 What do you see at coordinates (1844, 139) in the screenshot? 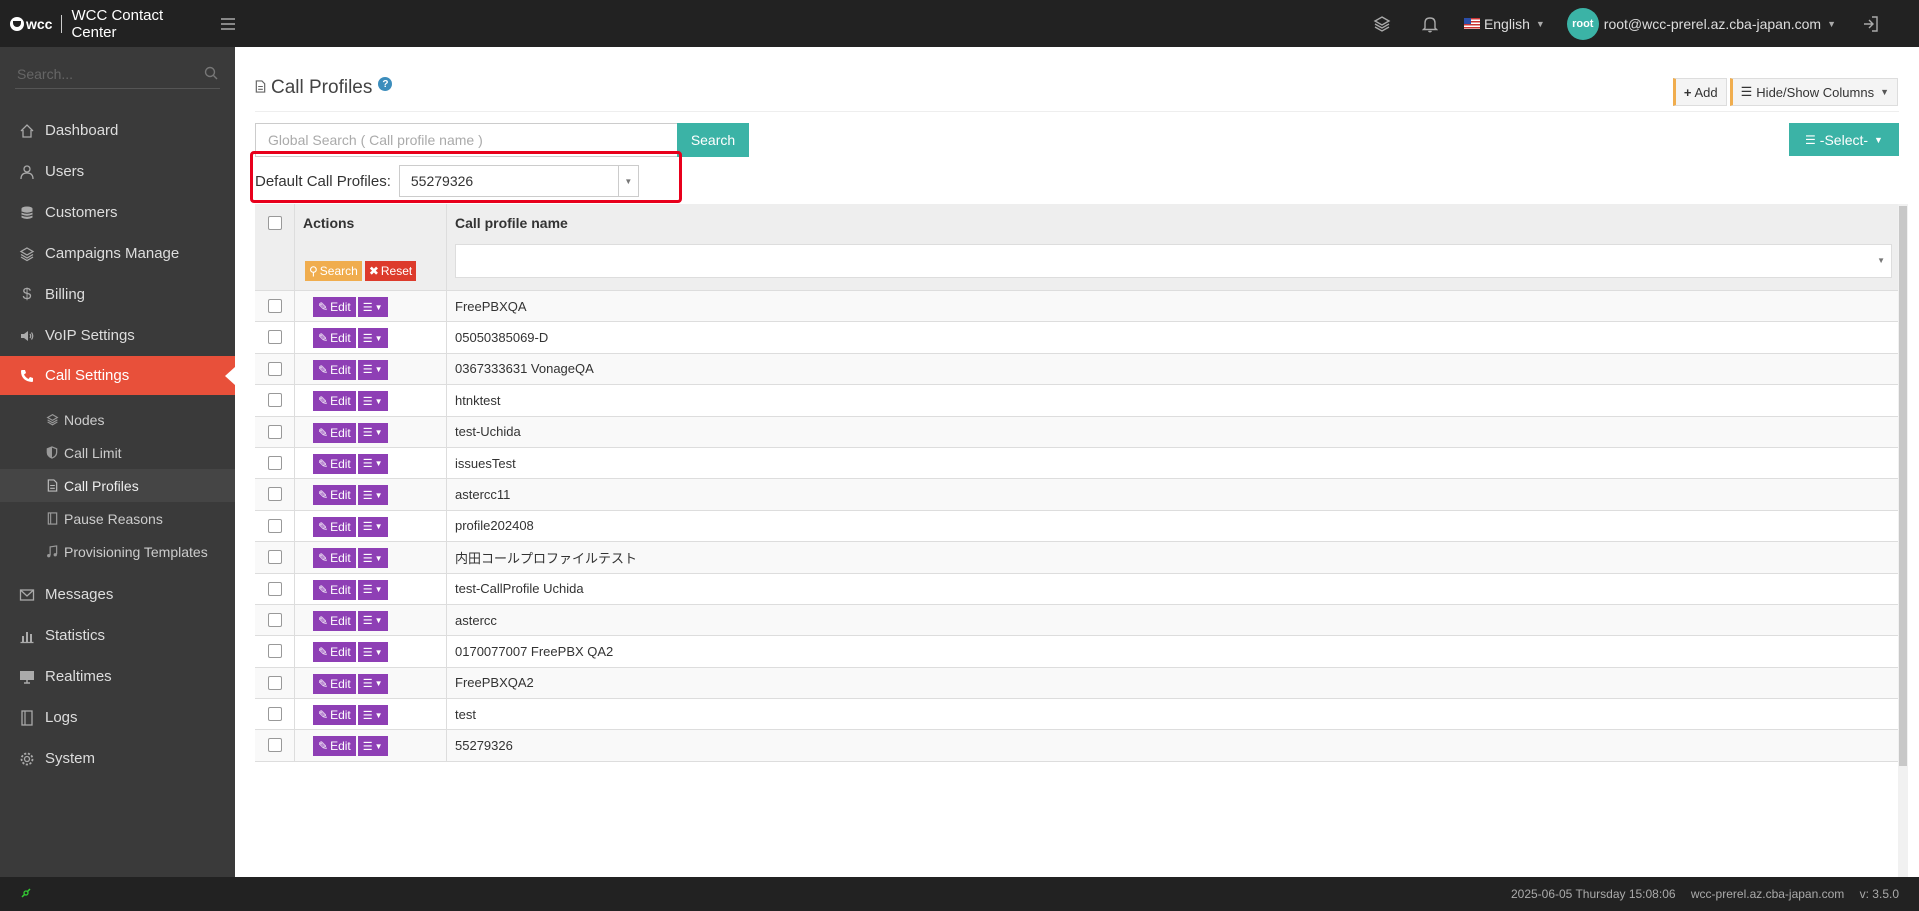
I see `select-dropdown-button: ☰ -Select- ▼` at bounding box center [1844, 139].